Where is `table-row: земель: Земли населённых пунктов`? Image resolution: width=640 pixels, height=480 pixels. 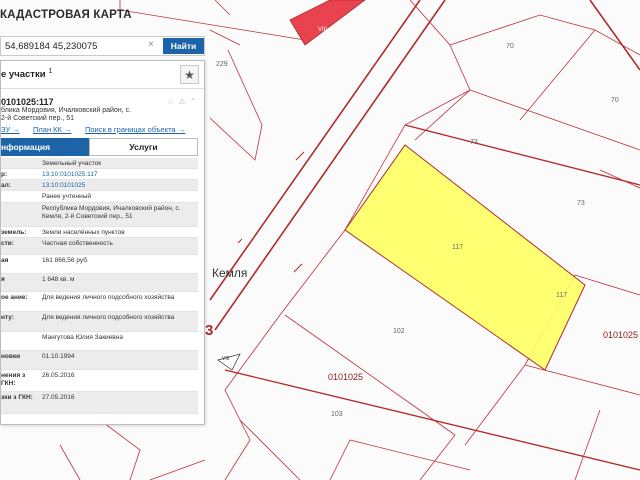 table-row: земель: Земли населённых пунктов is located at coordinates (99, 232).